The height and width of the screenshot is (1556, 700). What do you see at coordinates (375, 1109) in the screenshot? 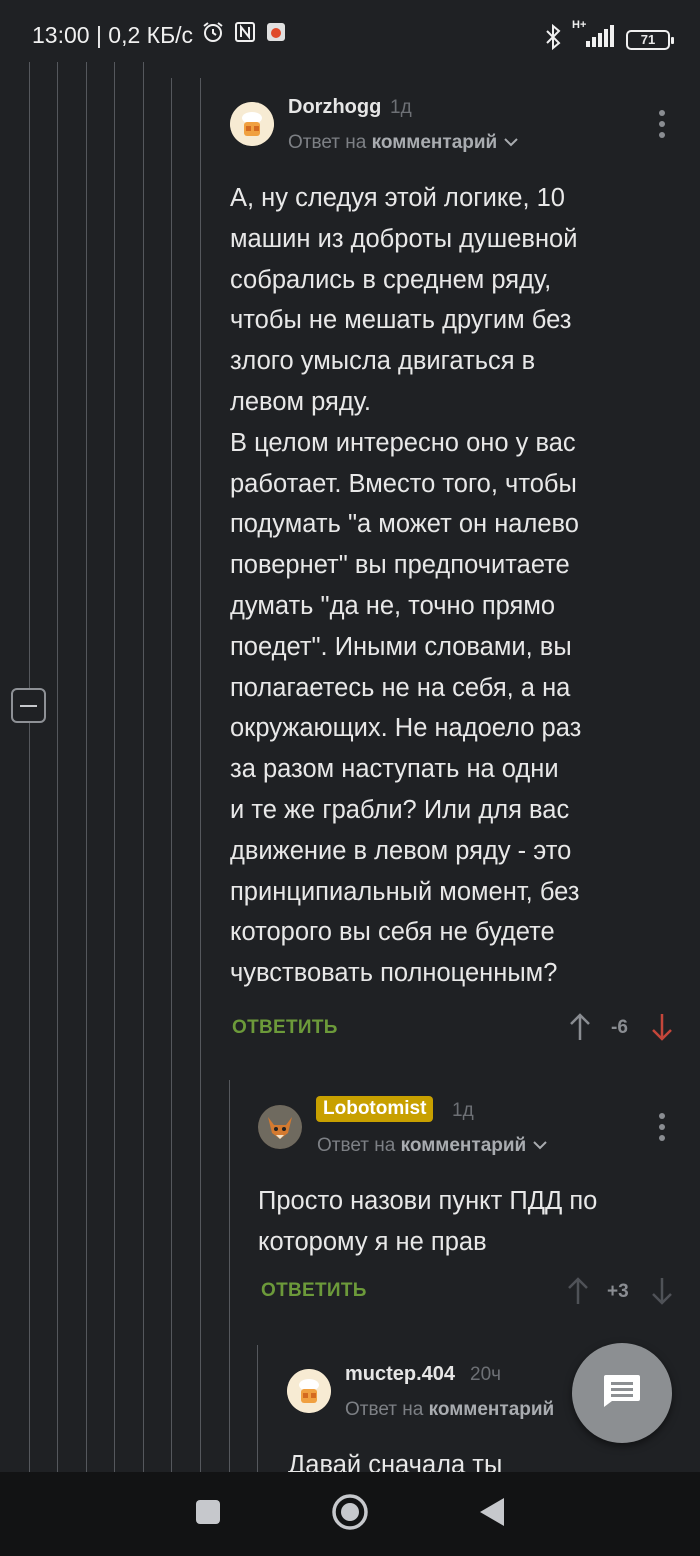
I see `username: Lobotomist` at bounding box center [375, 1109].